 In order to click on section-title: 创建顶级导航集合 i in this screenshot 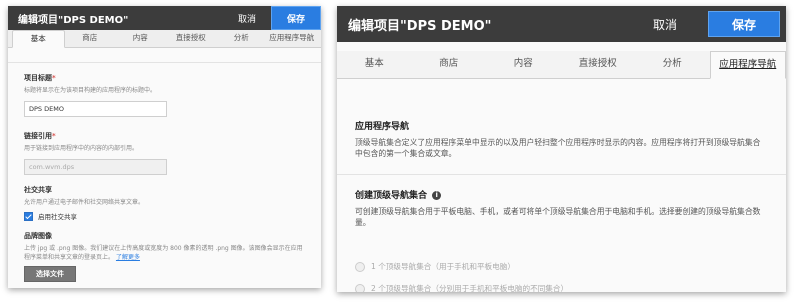, I will do `click(570, 194)`.